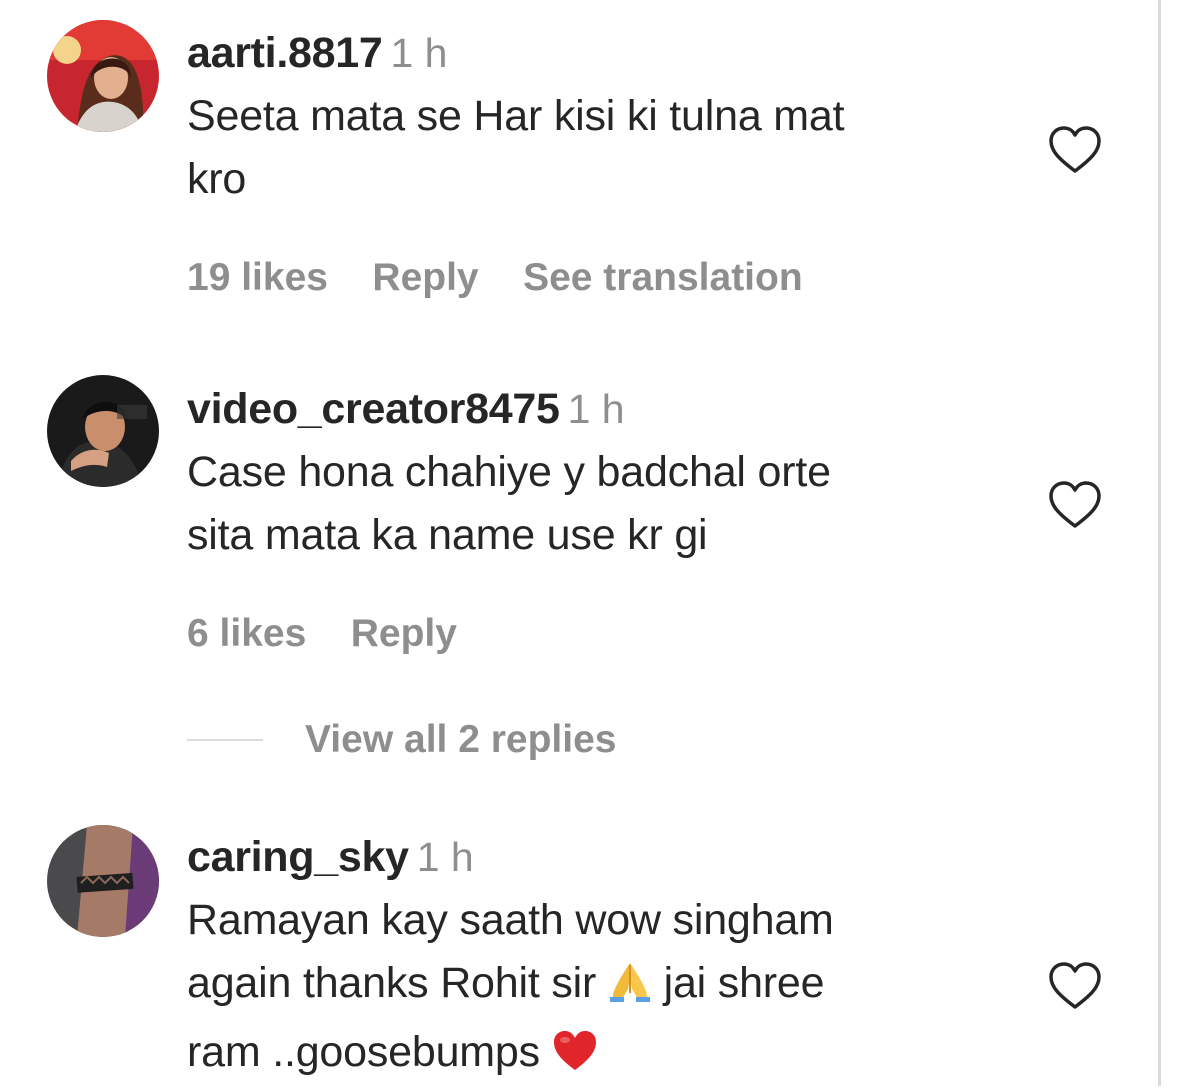 This screenshot has height=1090, width=1200. I want to click on see-translation-button: See translation, so click(663, 277).